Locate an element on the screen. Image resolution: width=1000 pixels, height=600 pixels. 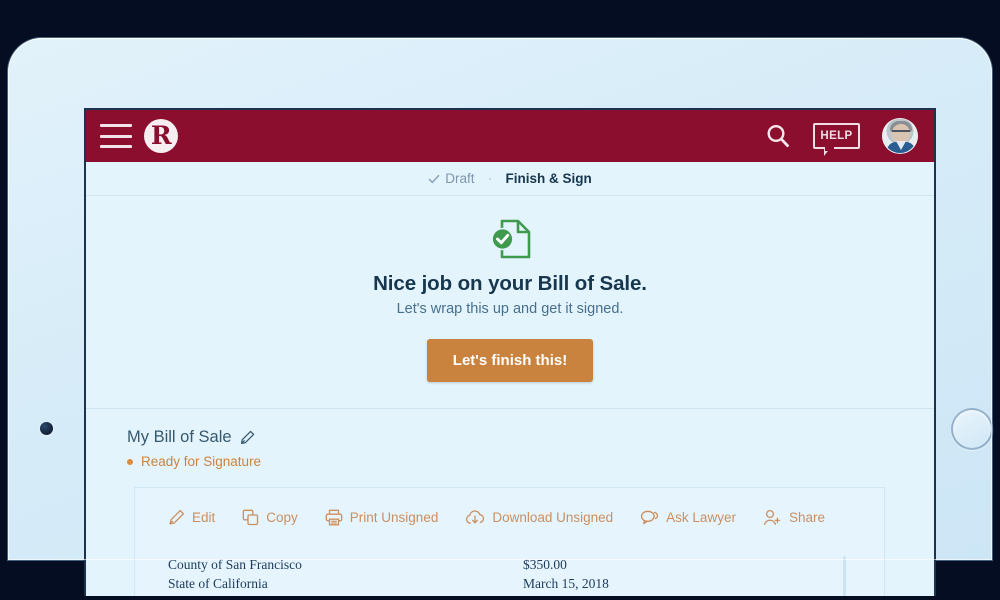
breadcrumb: Draft Finish & Sign is located at coordinates (510, 179).